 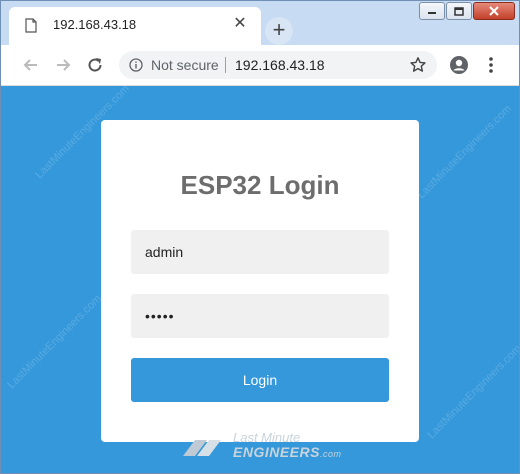 I want to click on window-controls, so click(x=467, y=11).